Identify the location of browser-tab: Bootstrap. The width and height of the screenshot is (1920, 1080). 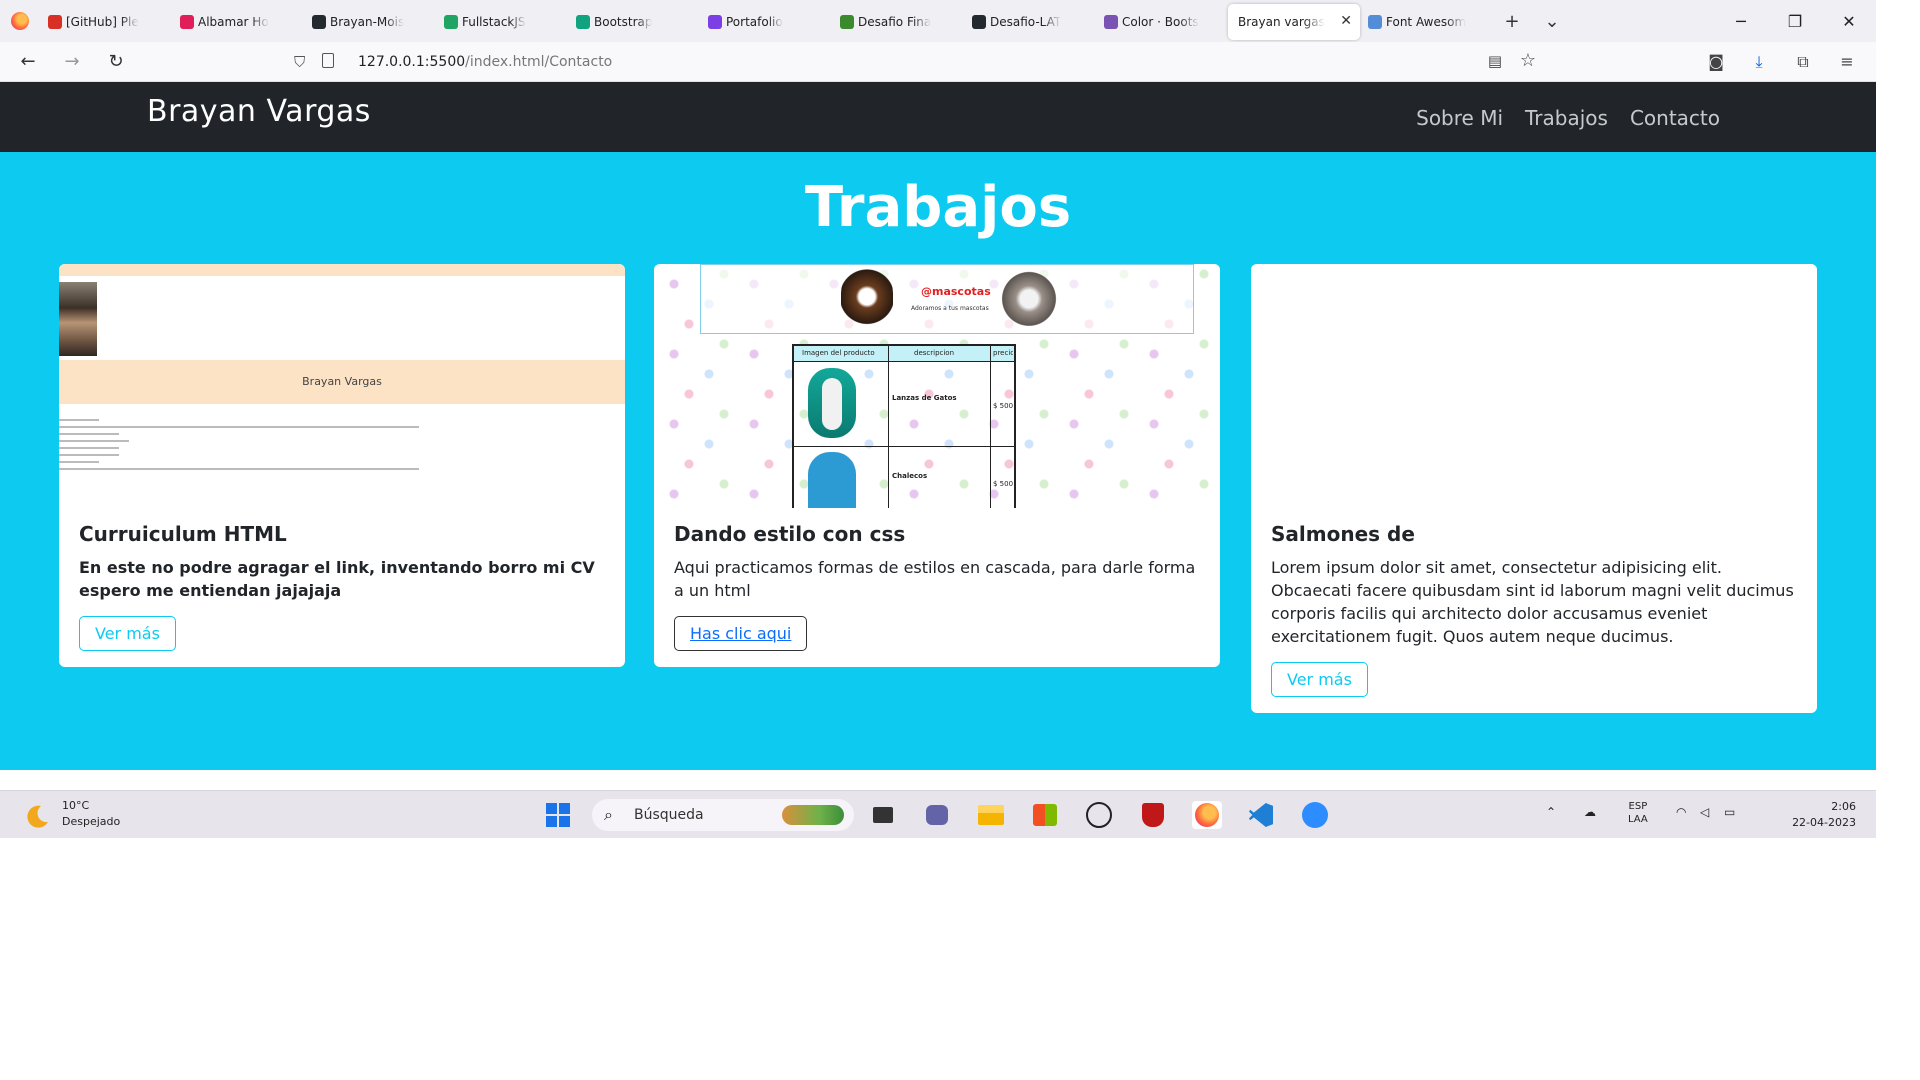
(634, 22).